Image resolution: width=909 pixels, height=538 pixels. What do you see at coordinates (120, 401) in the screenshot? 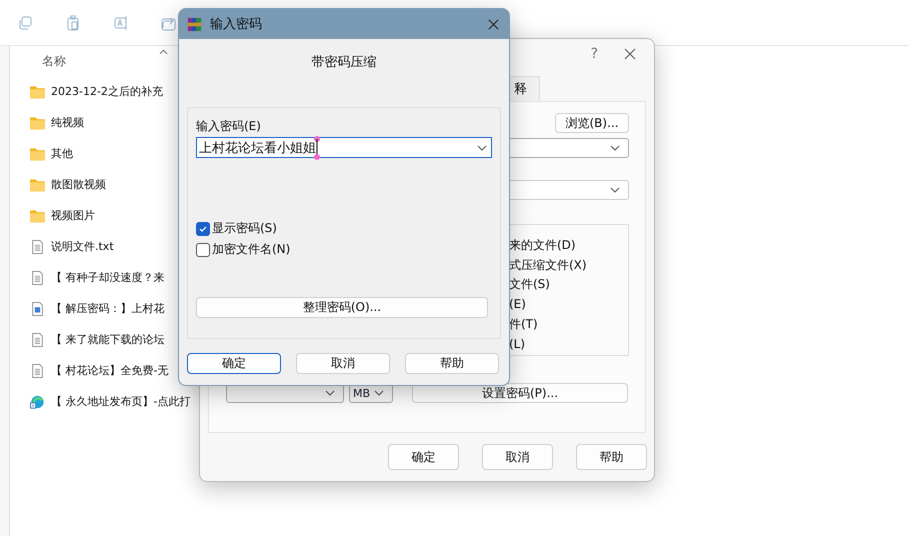
I see `file-name: 【 永久地址发布页】-点此打` at bounding box center [120, 401].